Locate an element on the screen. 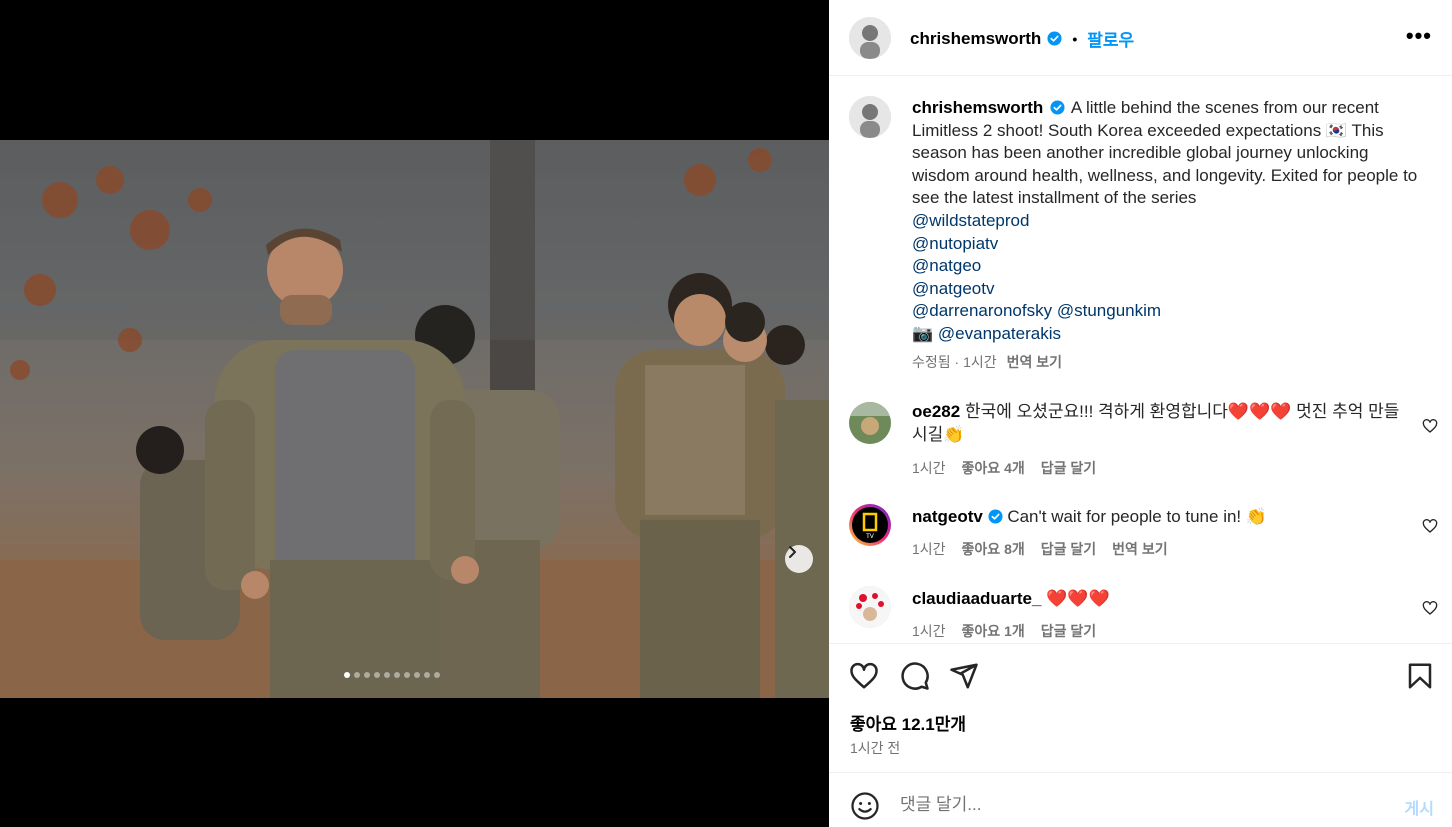 Image resolution: width=1452 pixels, height=827 pixels. edited-time: 수정됨 · 1시간 is located at coordinates (954, 362).